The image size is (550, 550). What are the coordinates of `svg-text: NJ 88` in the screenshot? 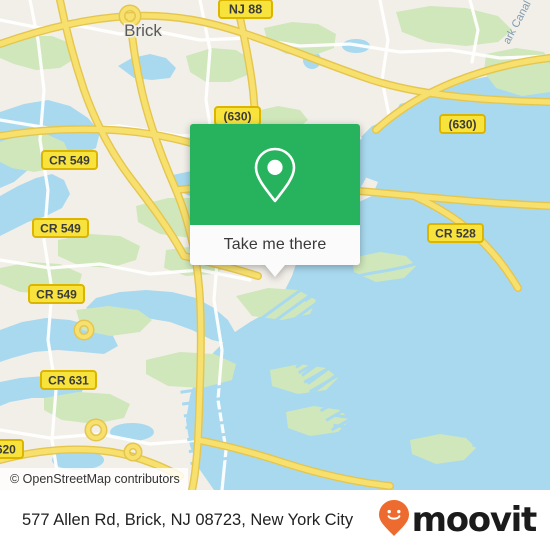 It's located at (245, 10).